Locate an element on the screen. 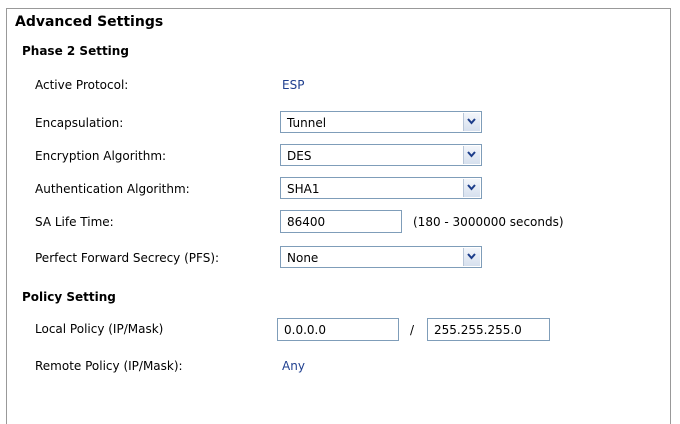 The image size is (680, 424). sa-life-time-value: 86400 is located at coordinates (306, 222).